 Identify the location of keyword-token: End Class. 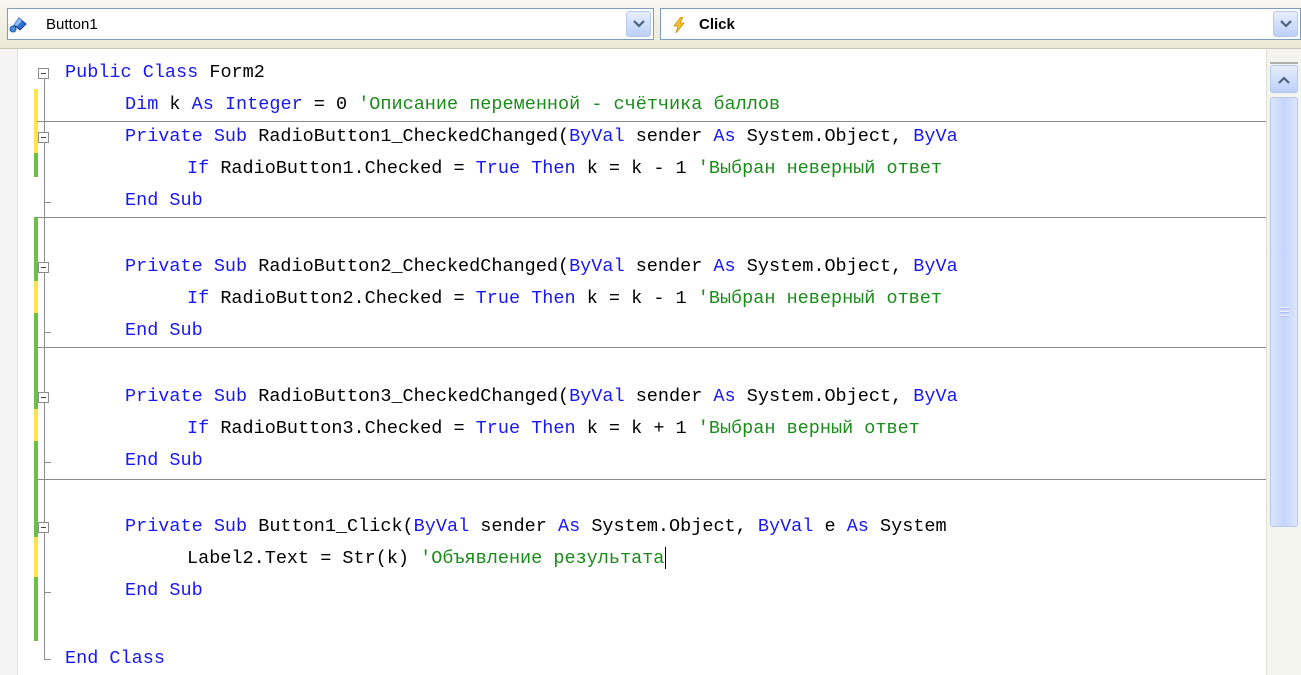
(115, 658).